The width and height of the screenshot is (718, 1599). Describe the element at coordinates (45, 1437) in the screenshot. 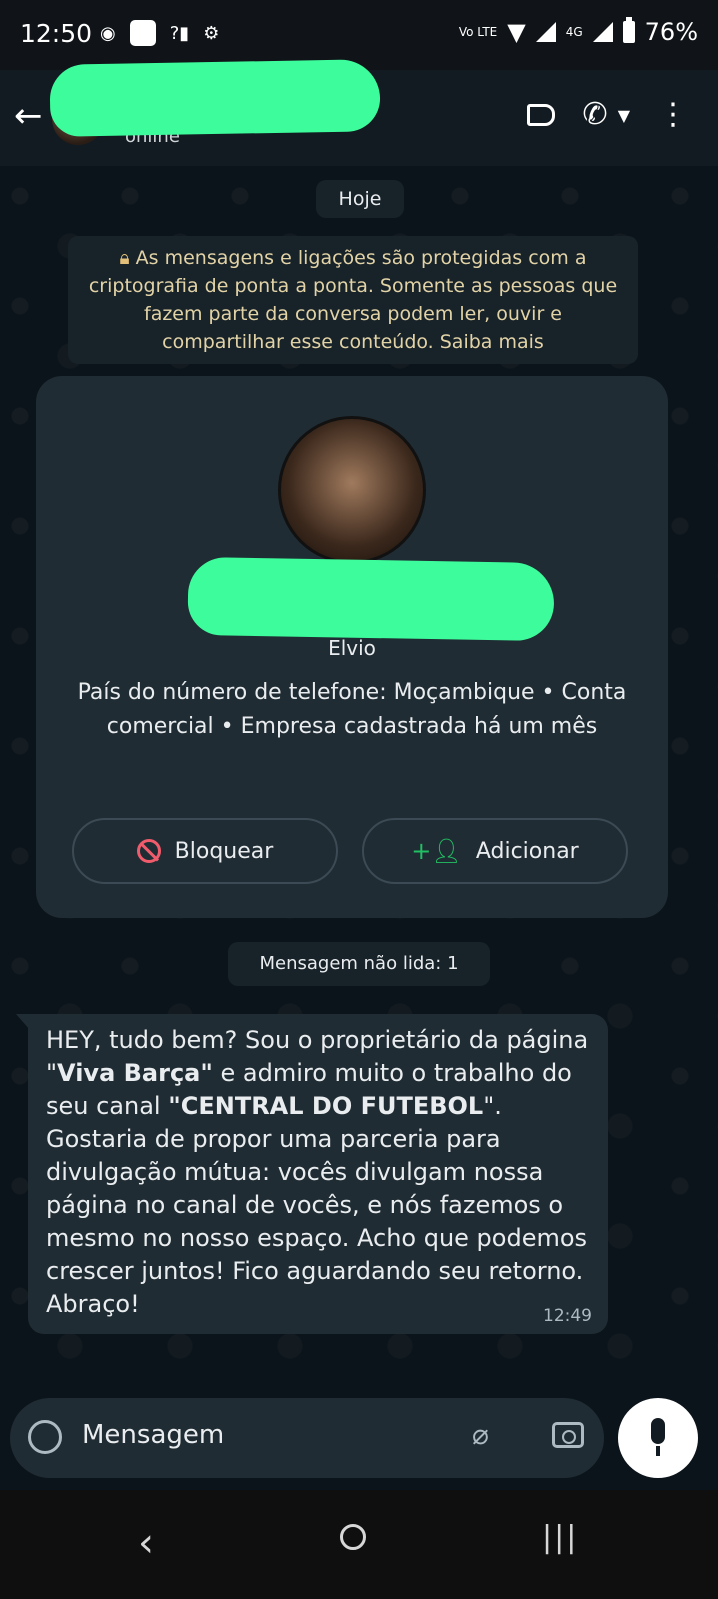

I see `sticker-icon` at that location.